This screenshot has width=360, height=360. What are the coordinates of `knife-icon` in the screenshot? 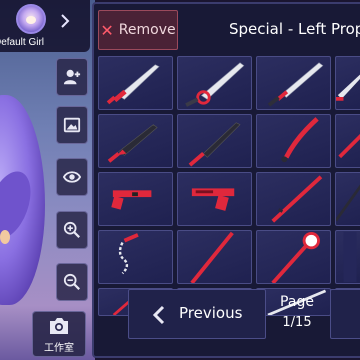 It's located at (132, 143).